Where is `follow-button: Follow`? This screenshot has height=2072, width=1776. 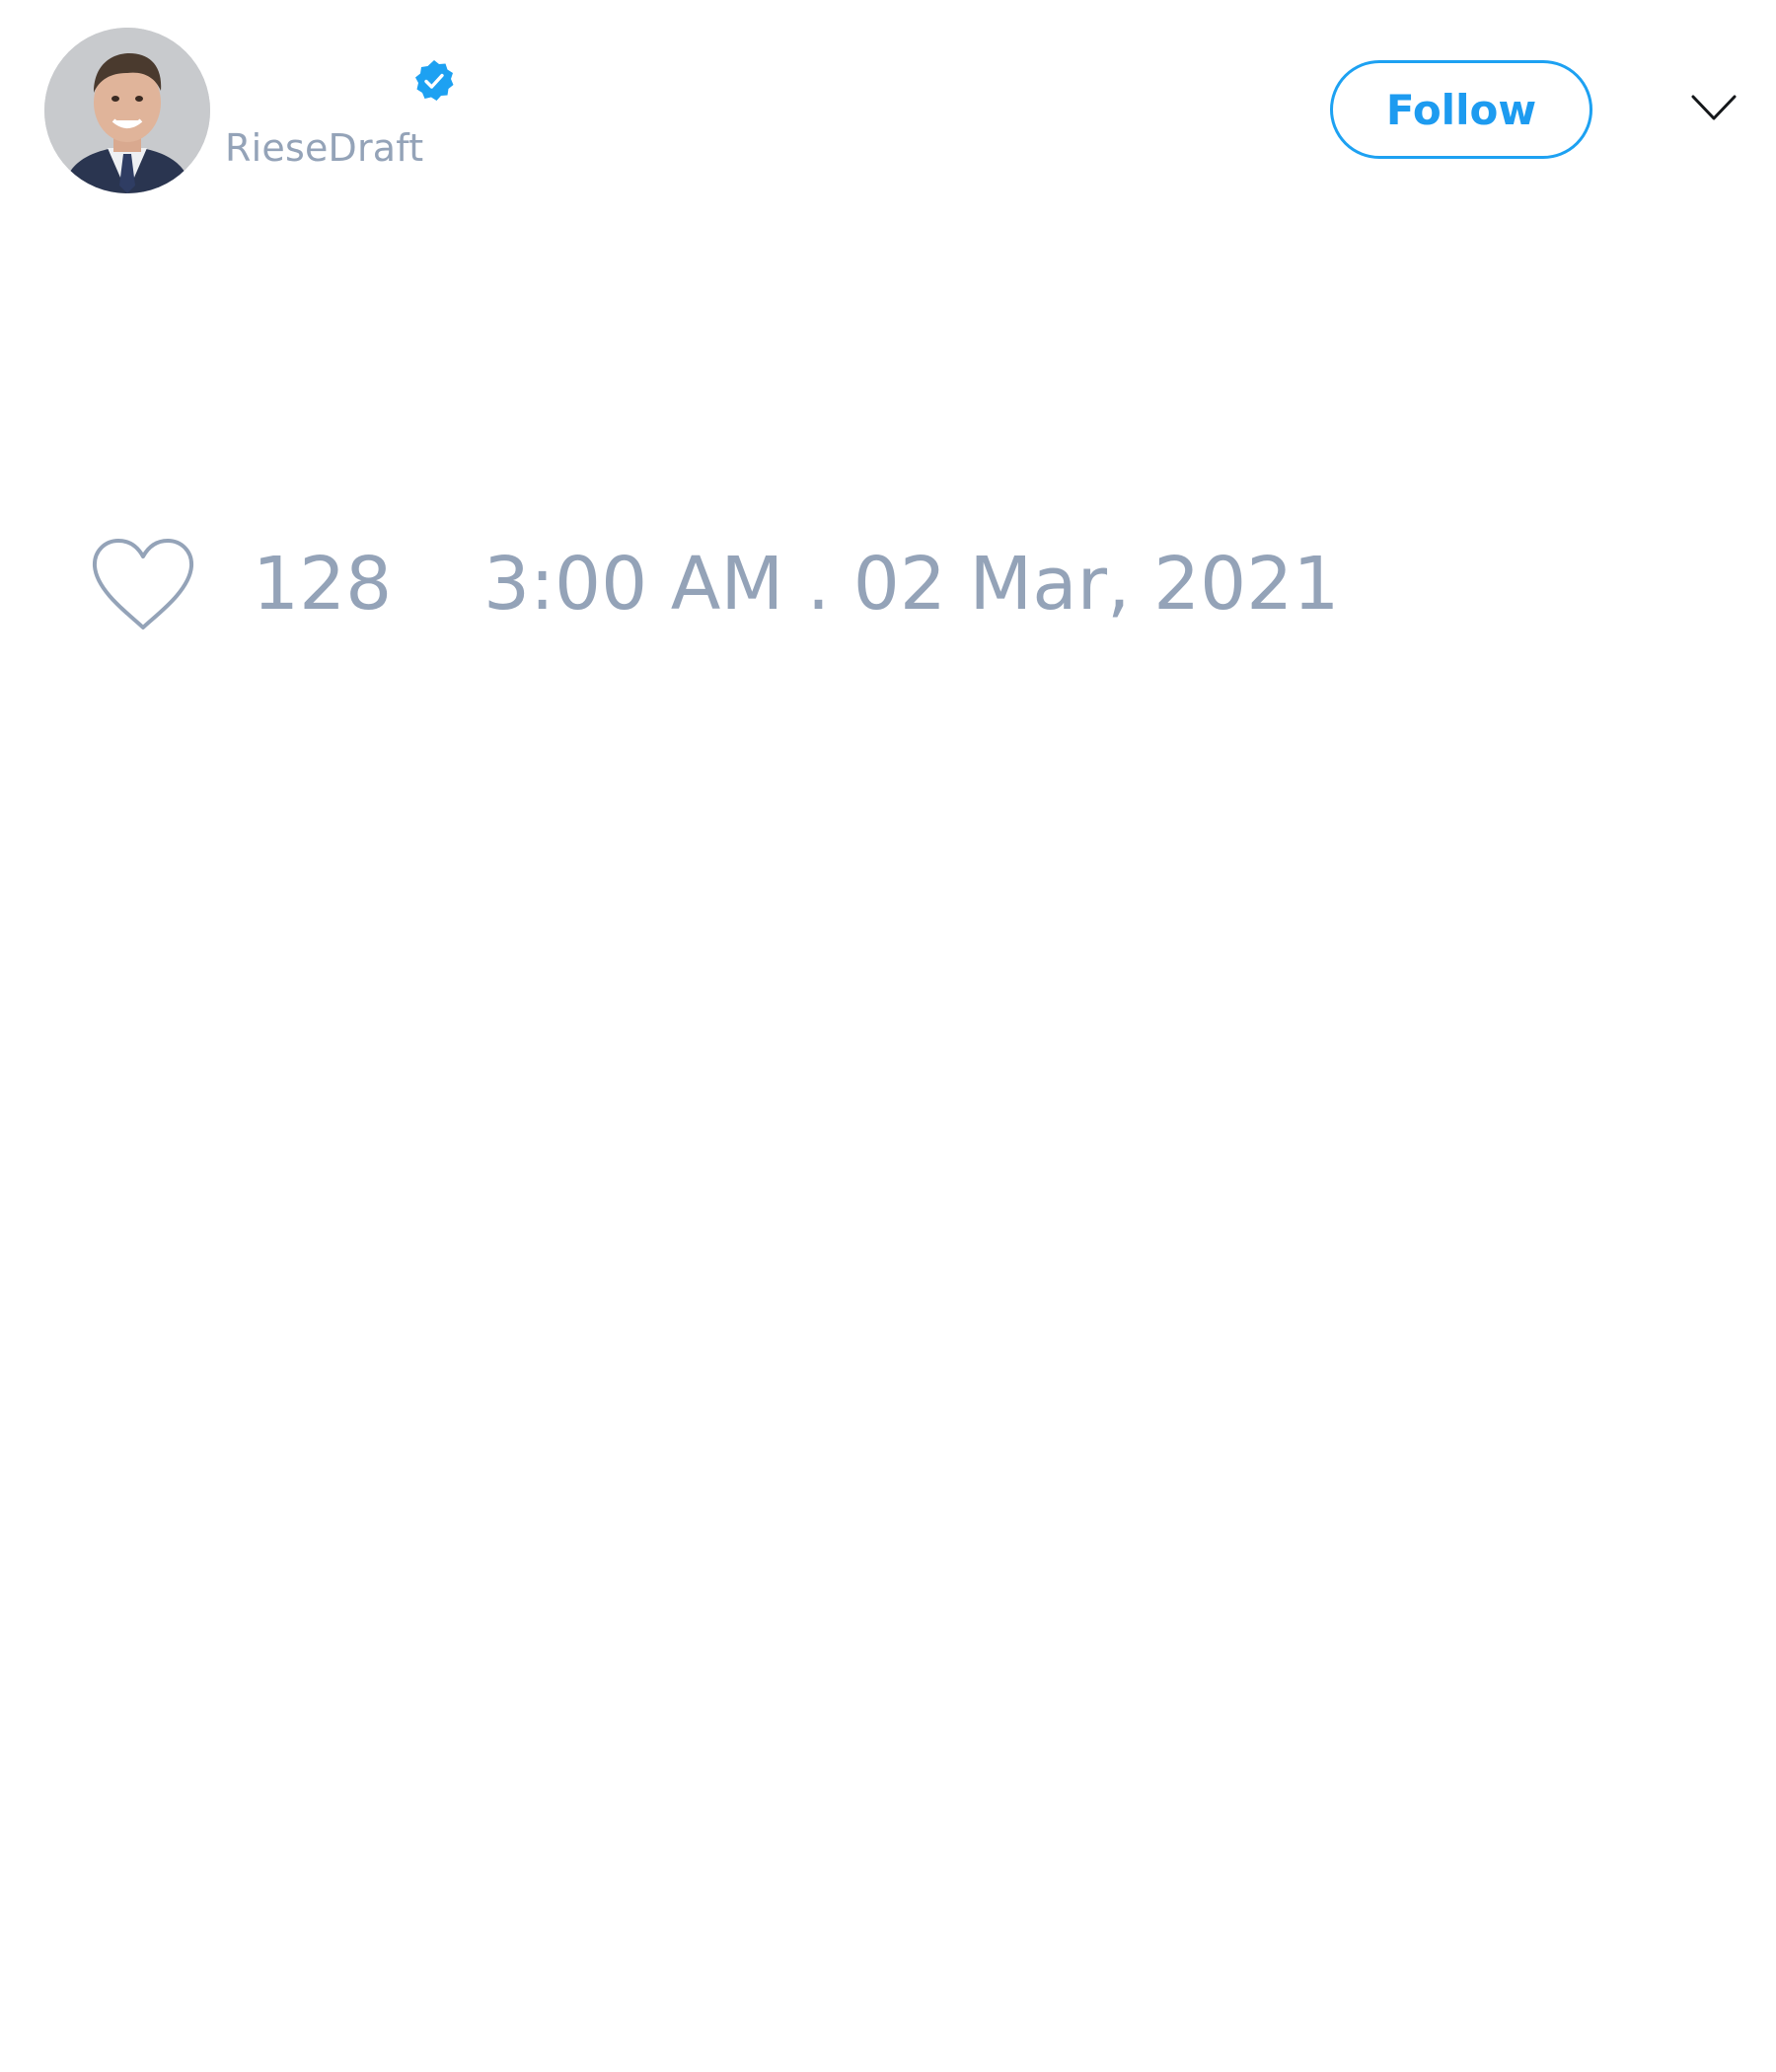 follow-button: Follow is located at coordinates (1461, 110).